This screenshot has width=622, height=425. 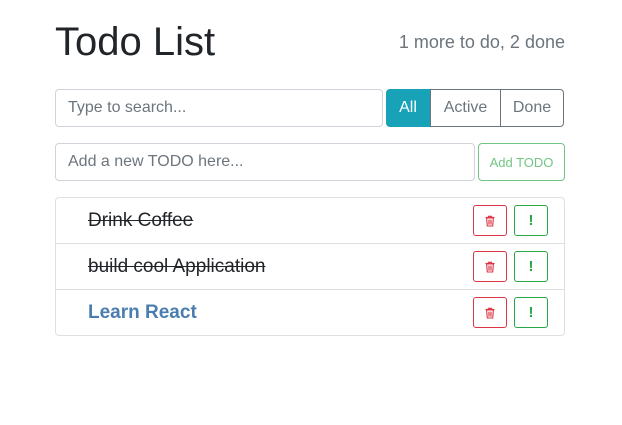 What do you see at coordinates (135, 42) in the screenshot?
I see `page-title: Todo List` at bounding box center [135, 42].